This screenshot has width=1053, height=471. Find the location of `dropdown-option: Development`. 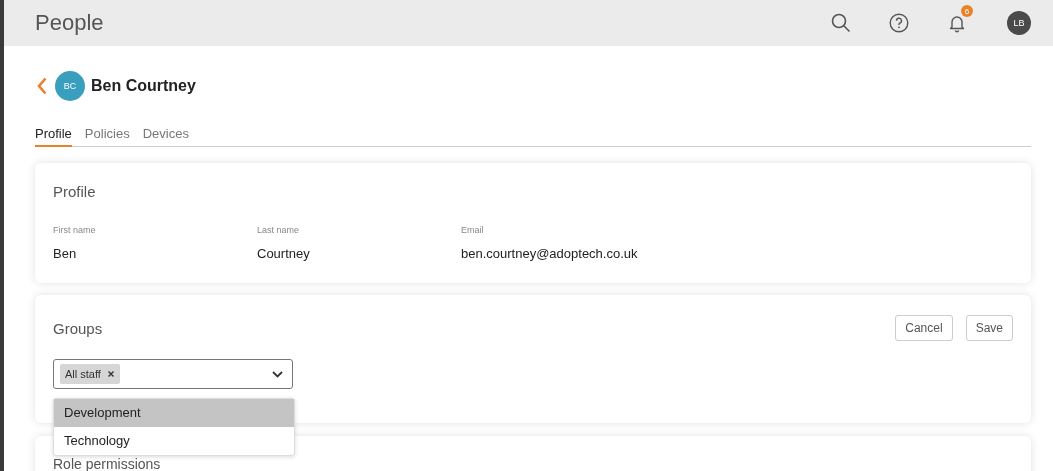

dropdown-option: Development is located at coordinates (174, 413).